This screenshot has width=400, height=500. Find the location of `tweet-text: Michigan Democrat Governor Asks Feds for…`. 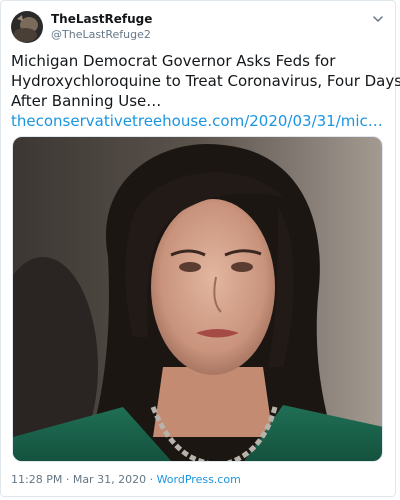

tweet-text: Michigan Democrat Governor Asks Feds for… is located at coordinates (205, 81).